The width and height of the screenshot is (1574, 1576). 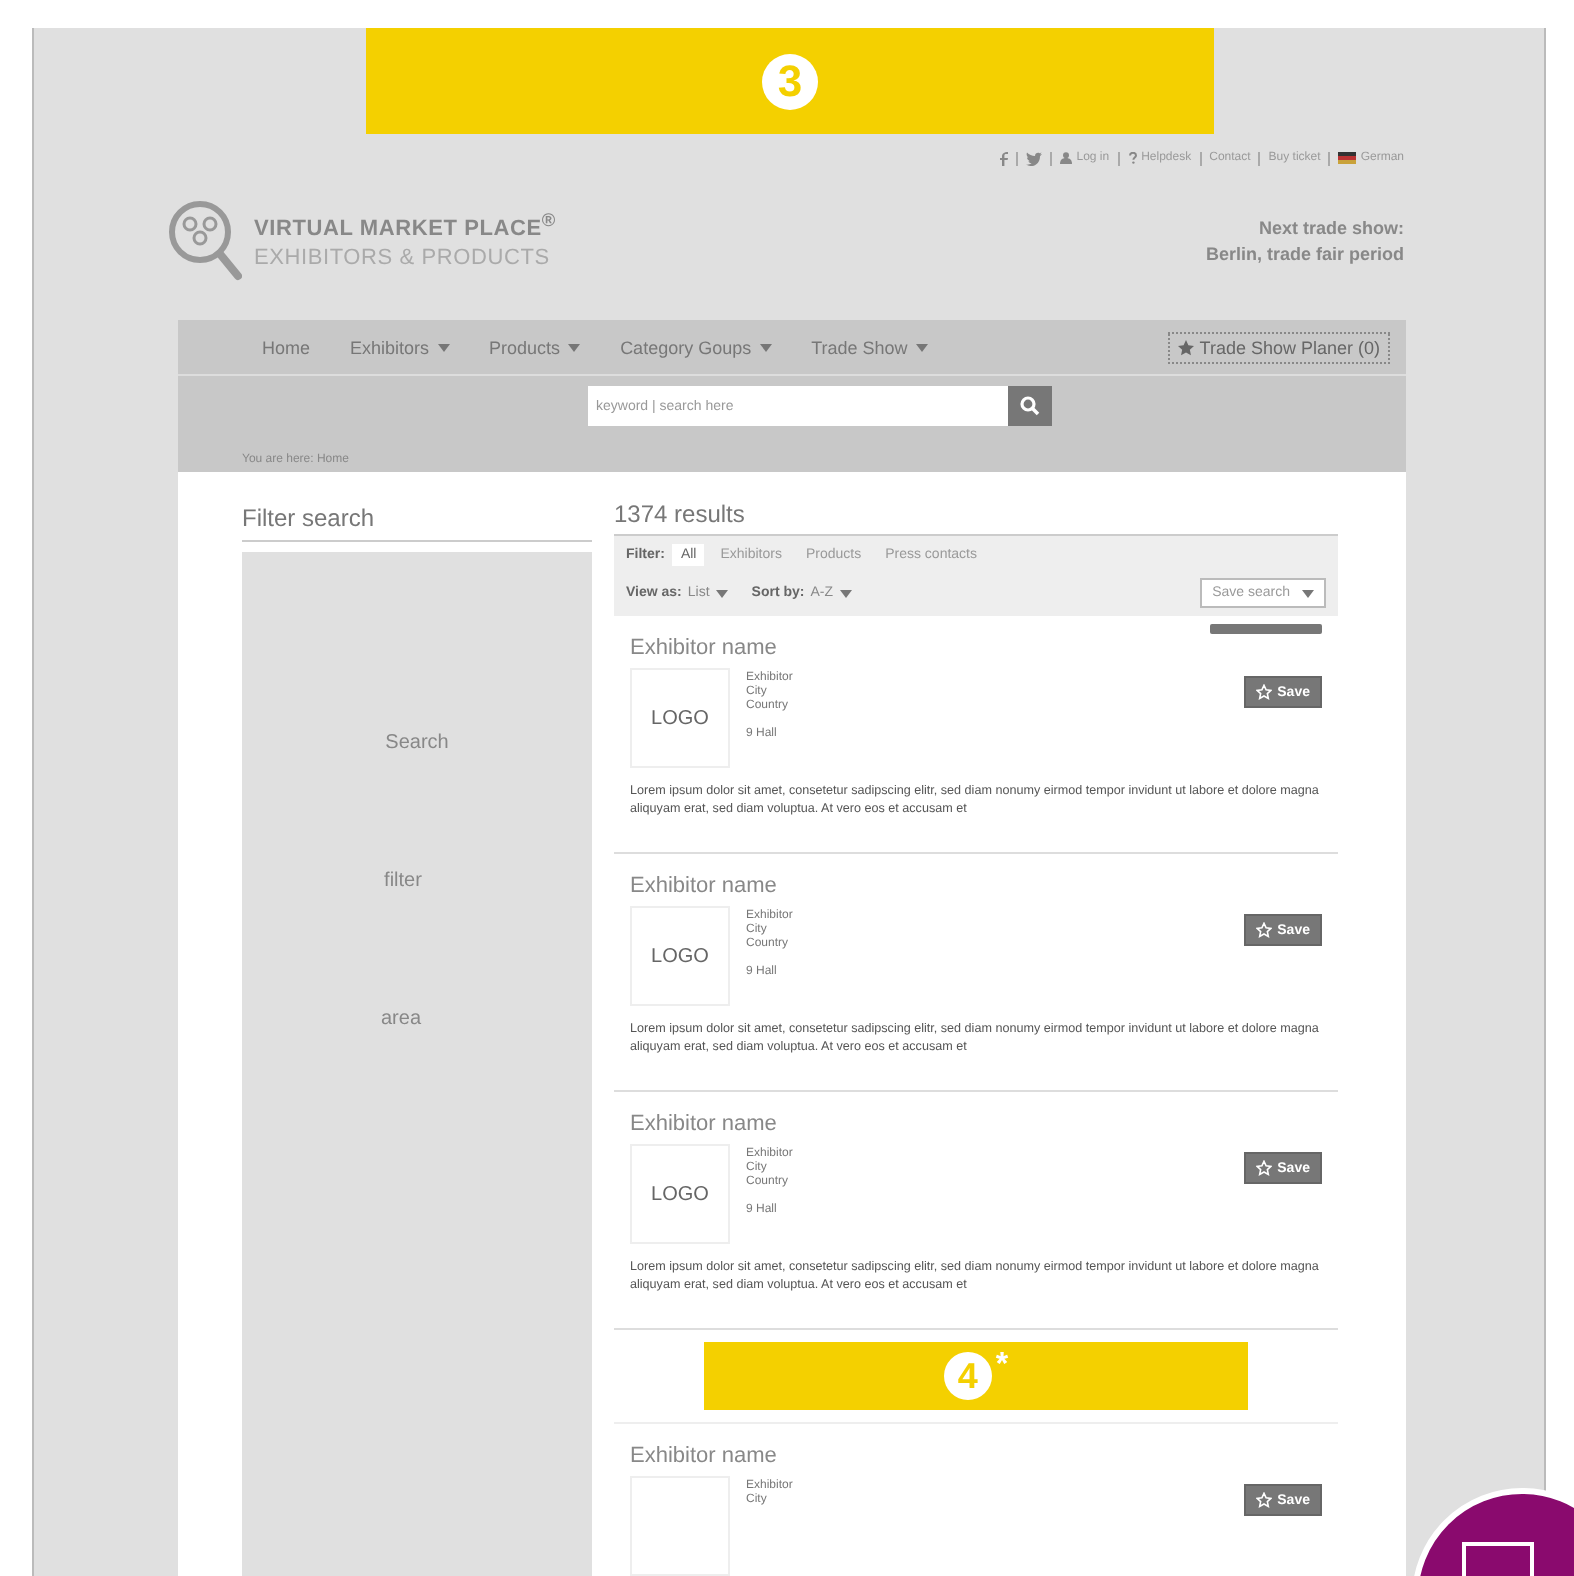 I want to click on user-icon, so click(x=1066, y=158).